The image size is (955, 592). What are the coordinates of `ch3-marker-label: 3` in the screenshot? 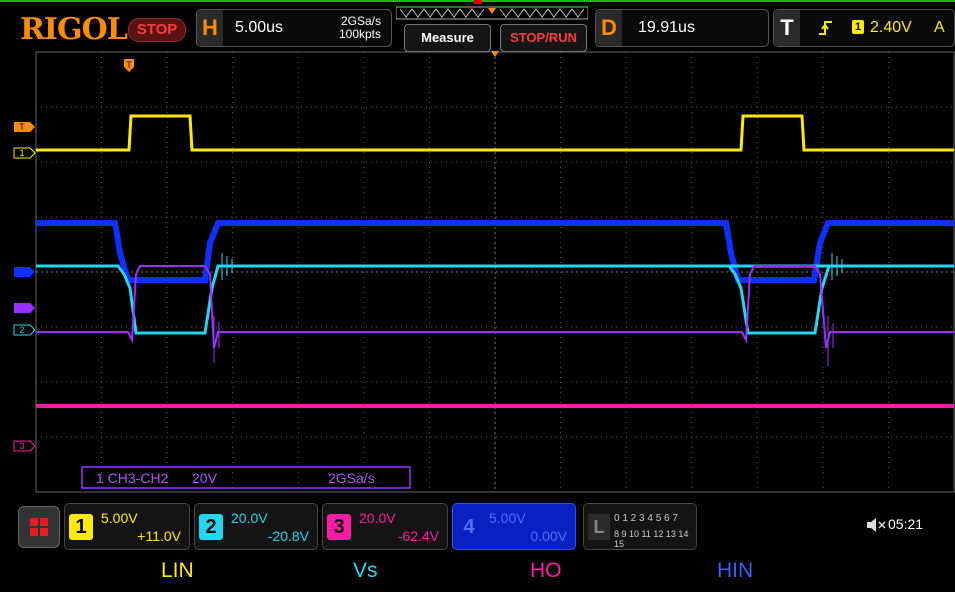 It's located at (21, 446).